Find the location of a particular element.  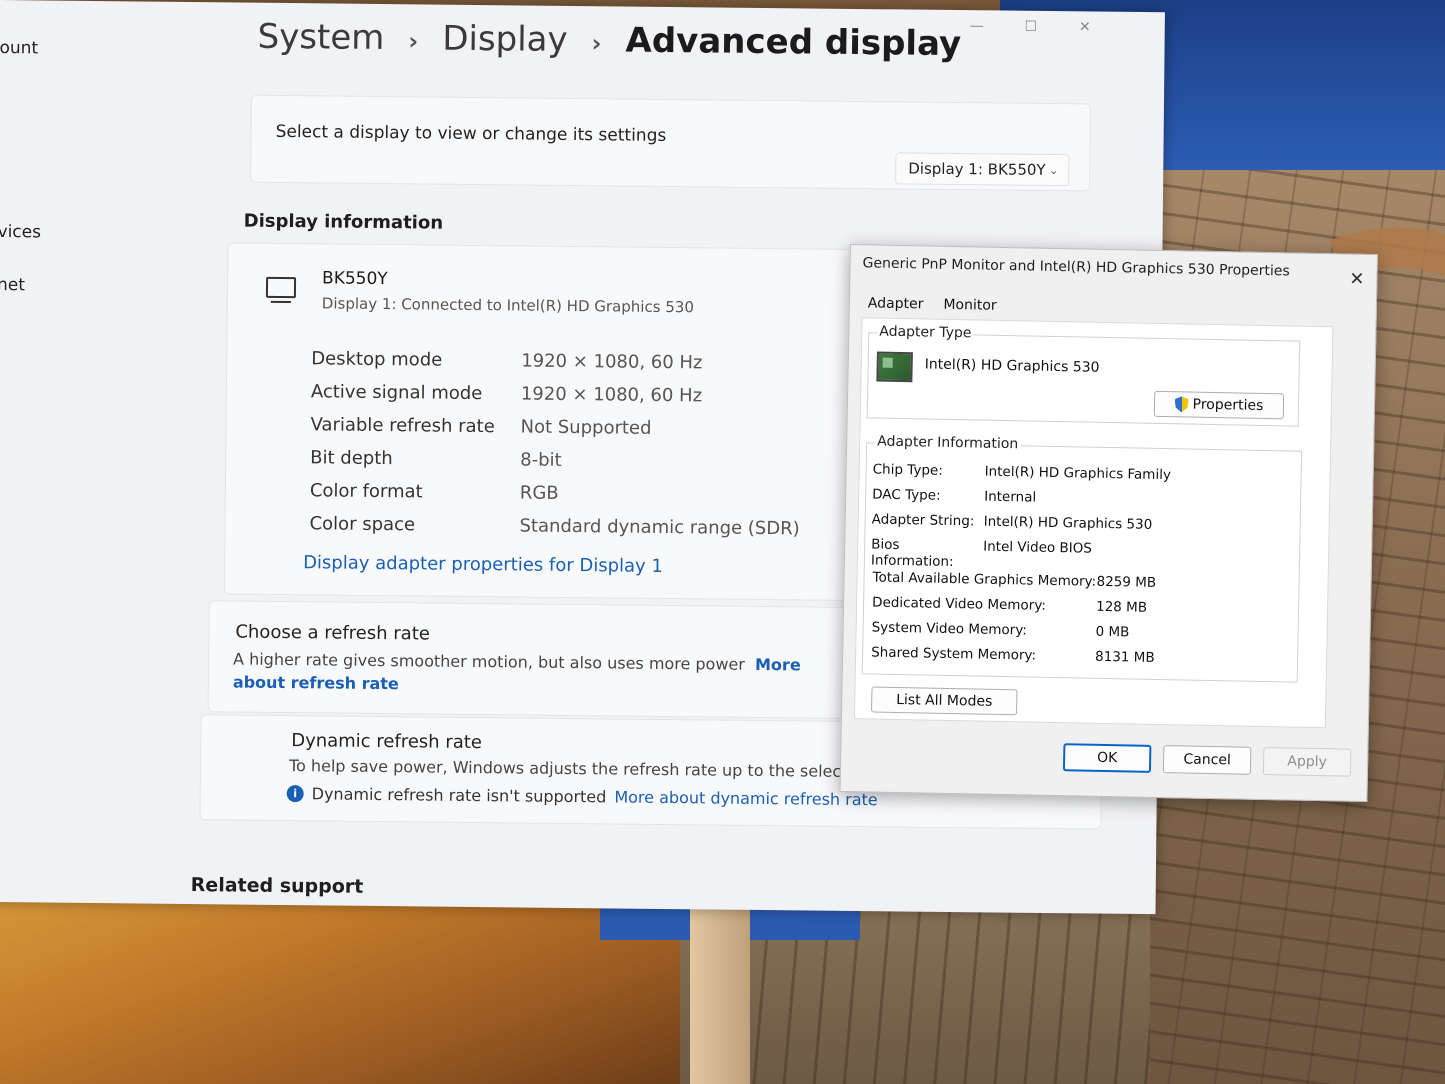

memory-row: Total Available Graphics Memory: 8259 MB is located at coordinates (1014, 579).